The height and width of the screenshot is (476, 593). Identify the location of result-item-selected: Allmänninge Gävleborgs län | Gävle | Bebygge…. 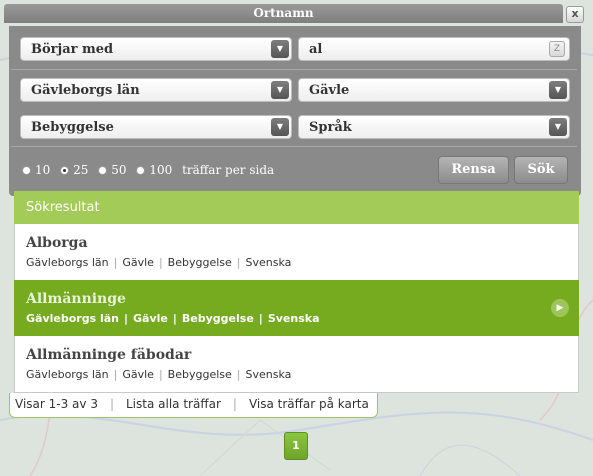
(296, 308).